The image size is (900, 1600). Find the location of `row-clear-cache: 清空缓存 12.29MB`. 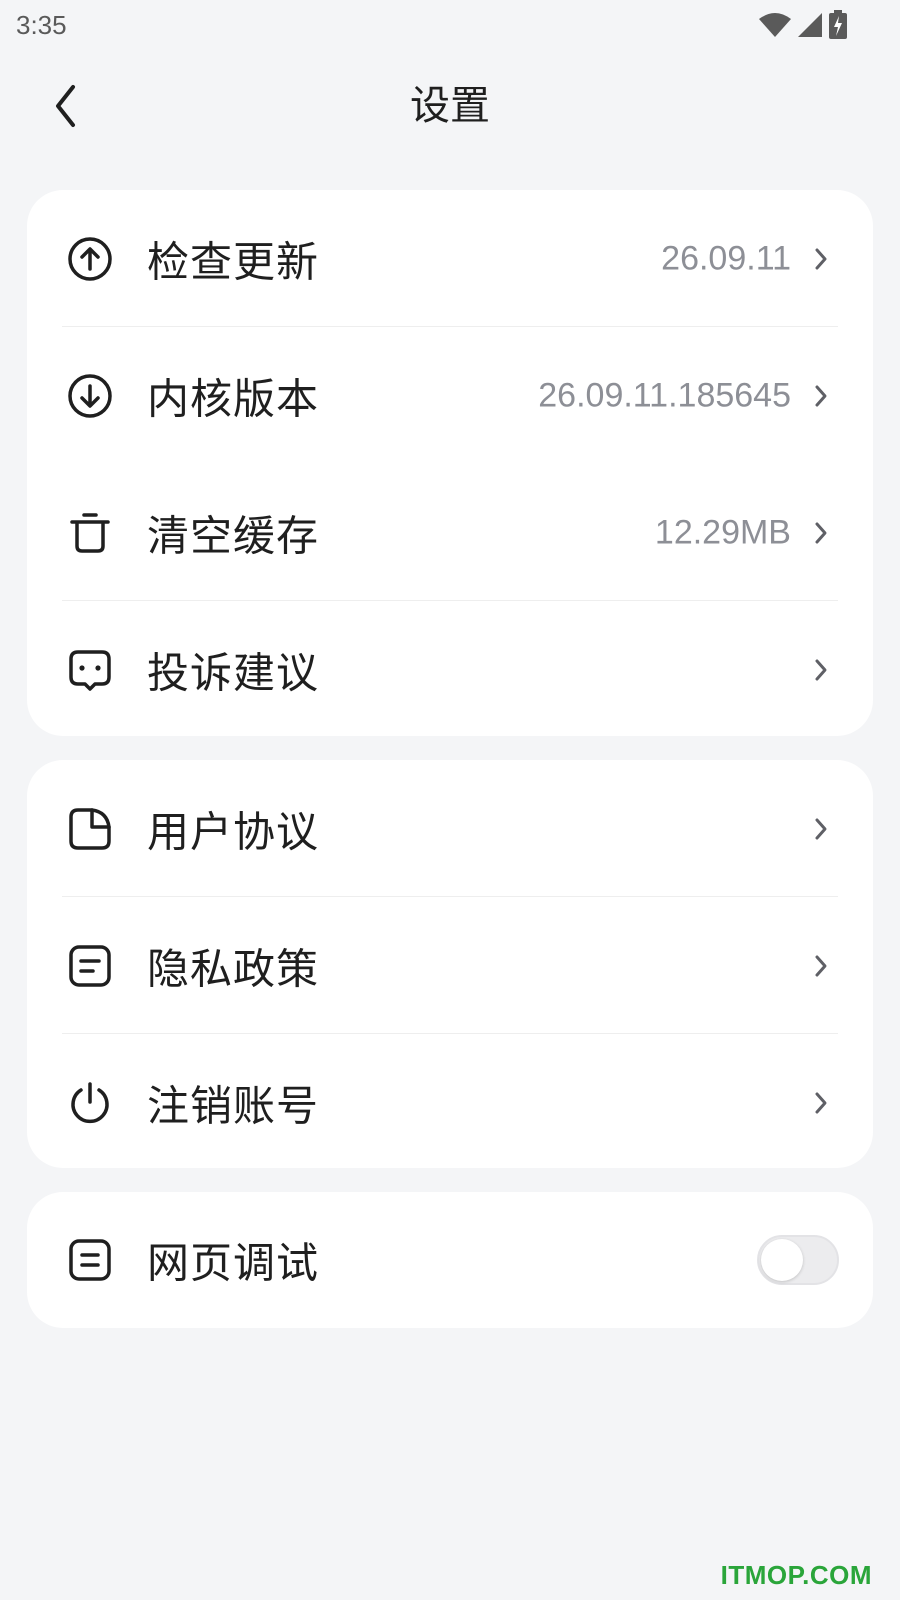

row-clear-cache: 清空缓存 12.29MB is located at coordinates (450, 532).